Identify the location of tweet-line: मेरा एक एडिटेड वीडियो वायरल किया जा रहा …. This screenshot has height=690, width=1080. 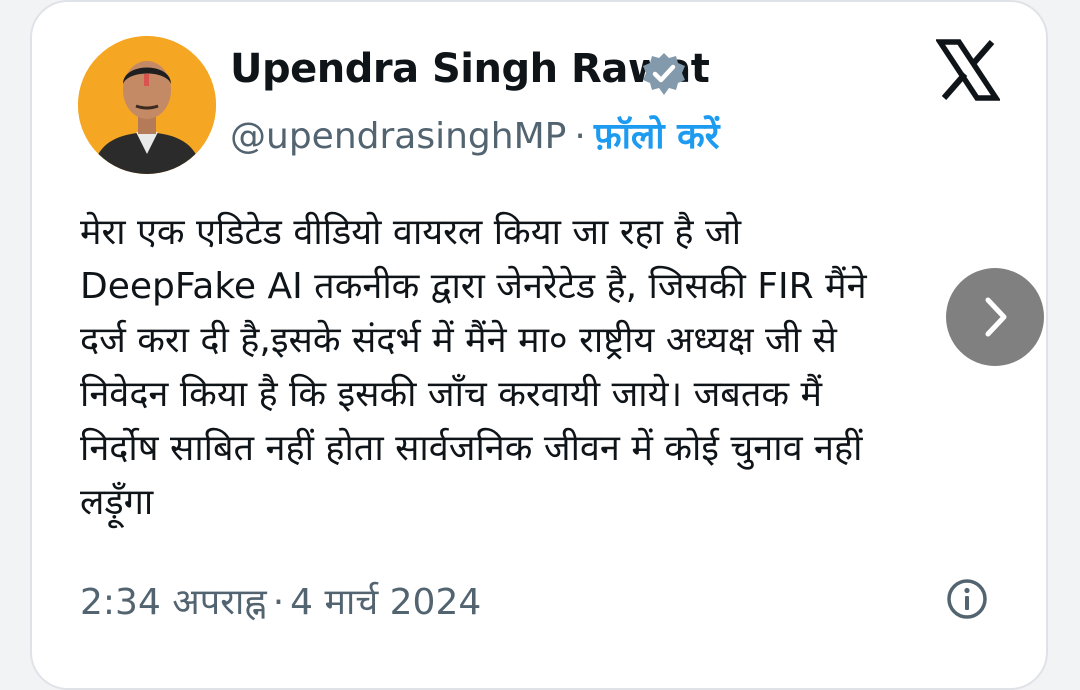
(411, 232).